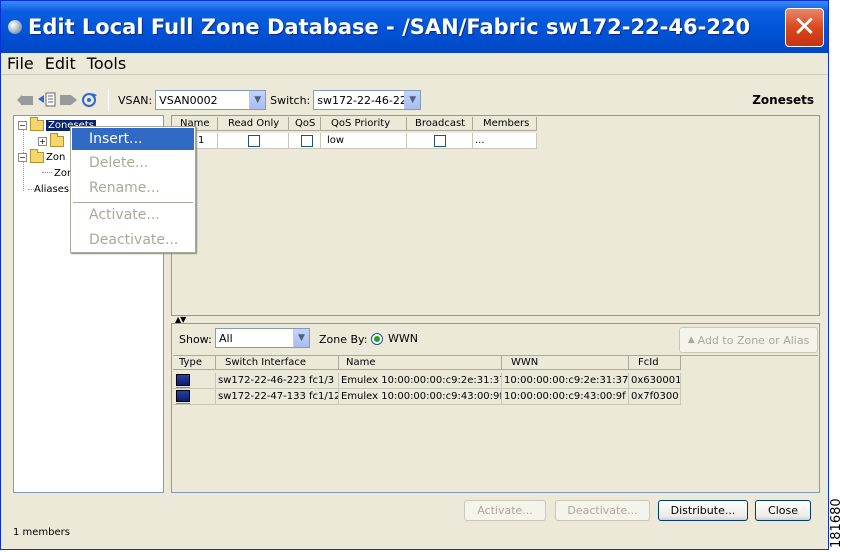 The image size is (849, 552). I want to click on column-header-name: Name, so click(420, 363).